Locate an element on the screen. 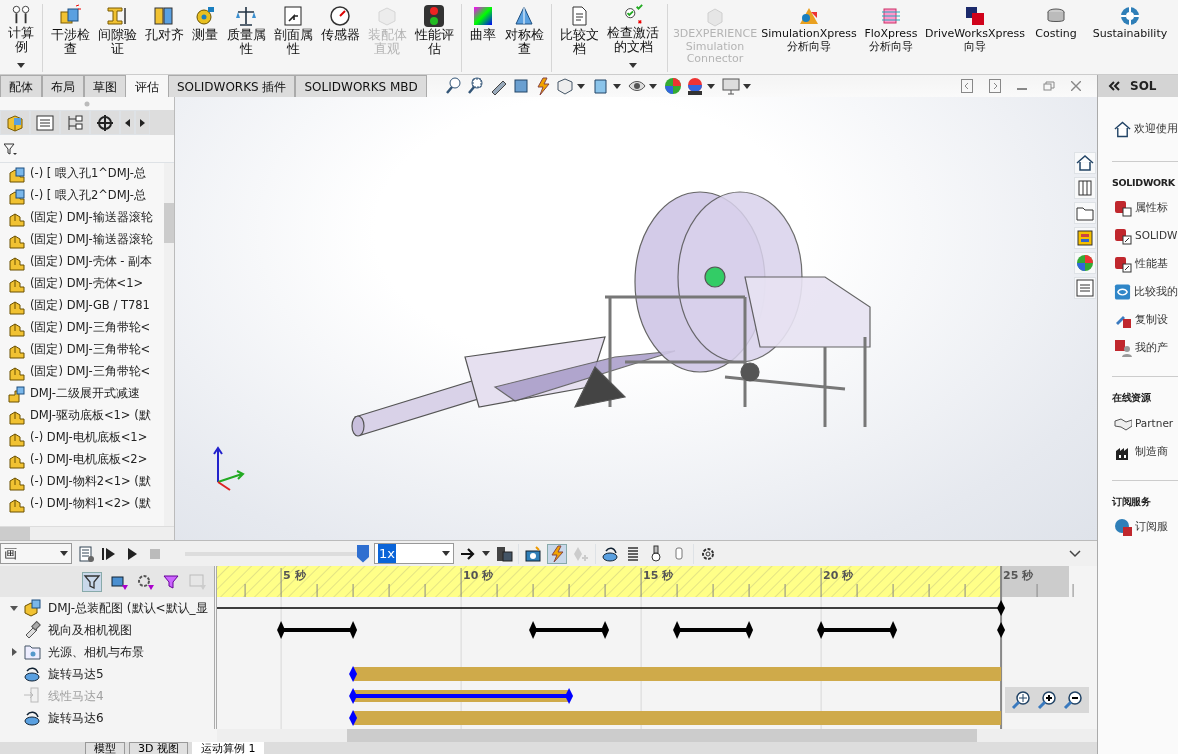 This screenshot has height=754, width=1178. task-pane-link: 我的产 is located at coordinates (1138, 348).